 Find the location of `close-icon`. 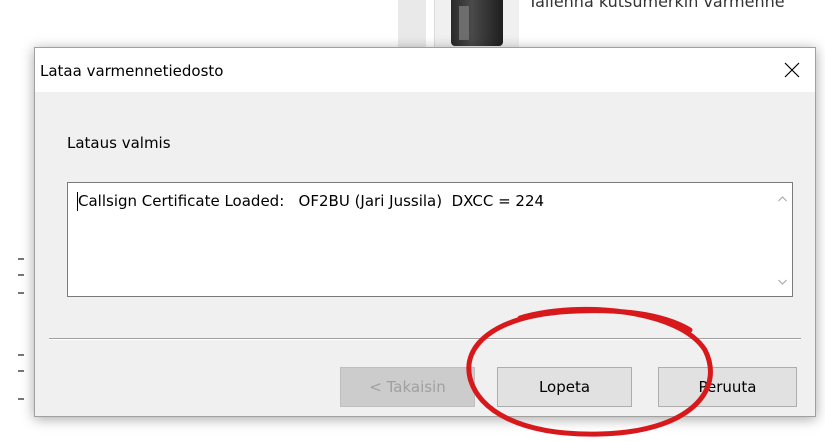

close-icon is located at coordinates (792, 70).